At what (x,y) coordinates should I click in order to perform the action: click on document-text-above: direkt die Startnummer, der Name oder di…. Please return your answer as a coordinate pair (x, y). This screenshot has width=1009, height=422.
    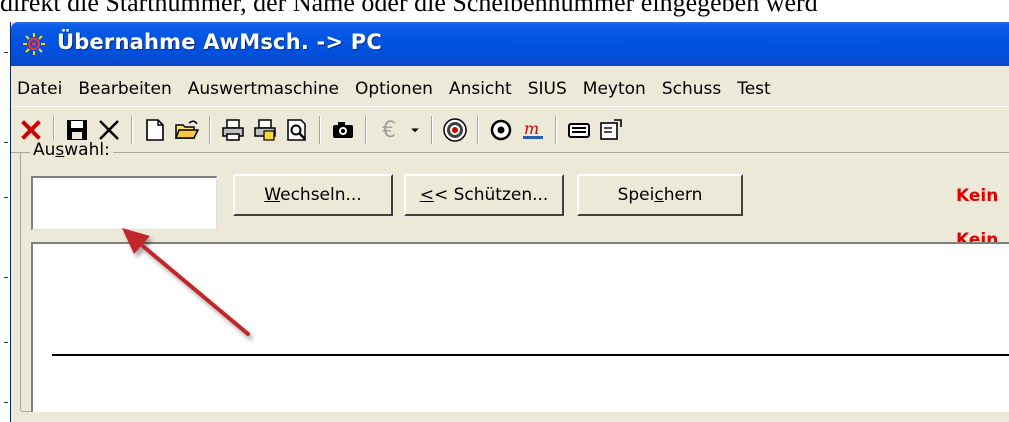
    Looking at the image, I should click on (409, 8).